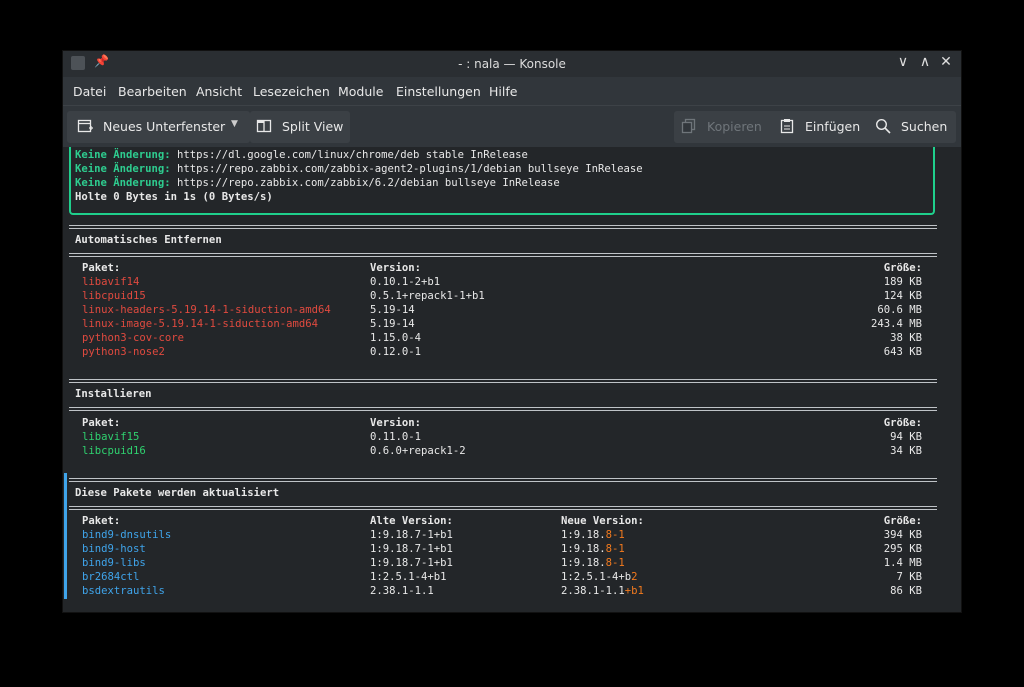  What do you see at coordinates (903, 62) in the screenshot?
I see `minimize-button: ∨` at bounding box center [903, 62].